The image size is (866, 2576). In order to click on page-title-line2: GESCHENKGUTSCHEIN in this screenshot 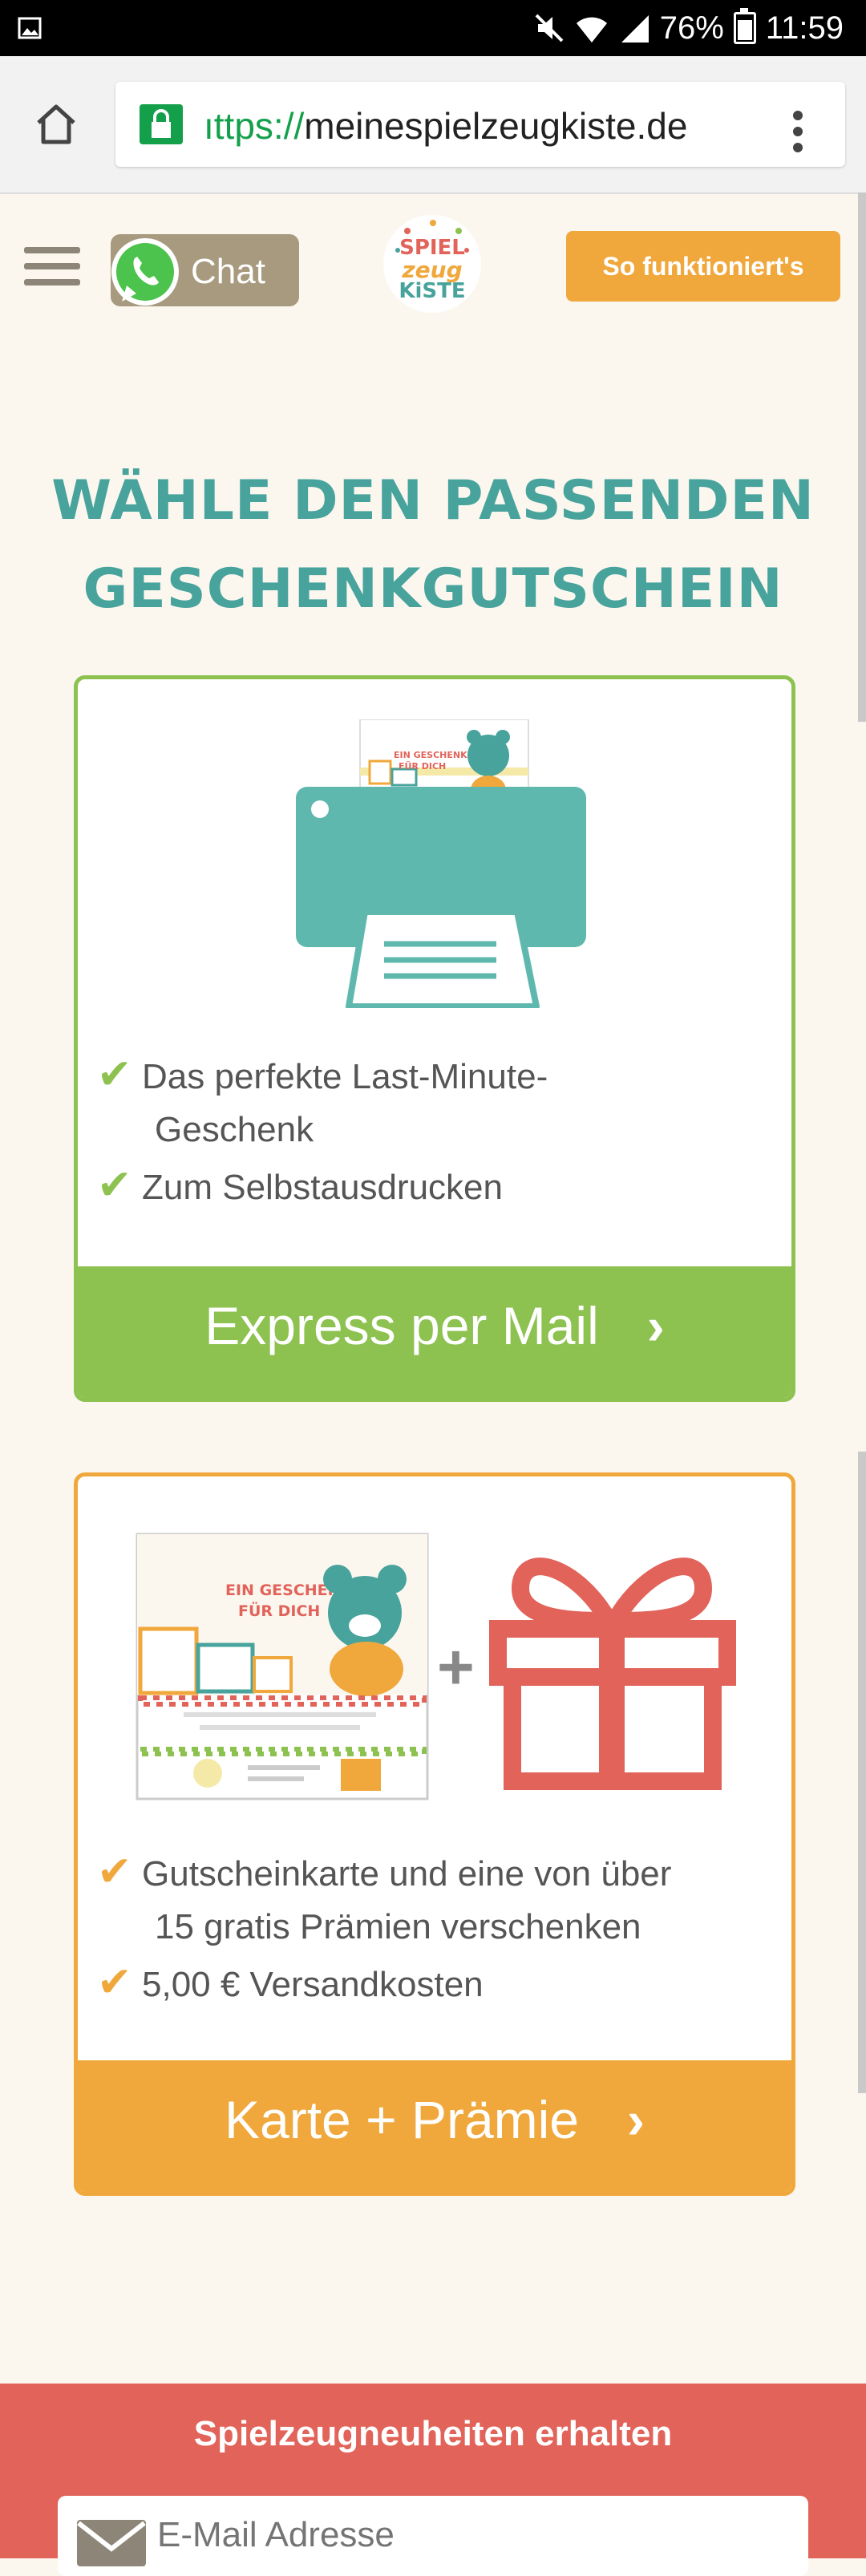, I will do `click(433, 589)`.